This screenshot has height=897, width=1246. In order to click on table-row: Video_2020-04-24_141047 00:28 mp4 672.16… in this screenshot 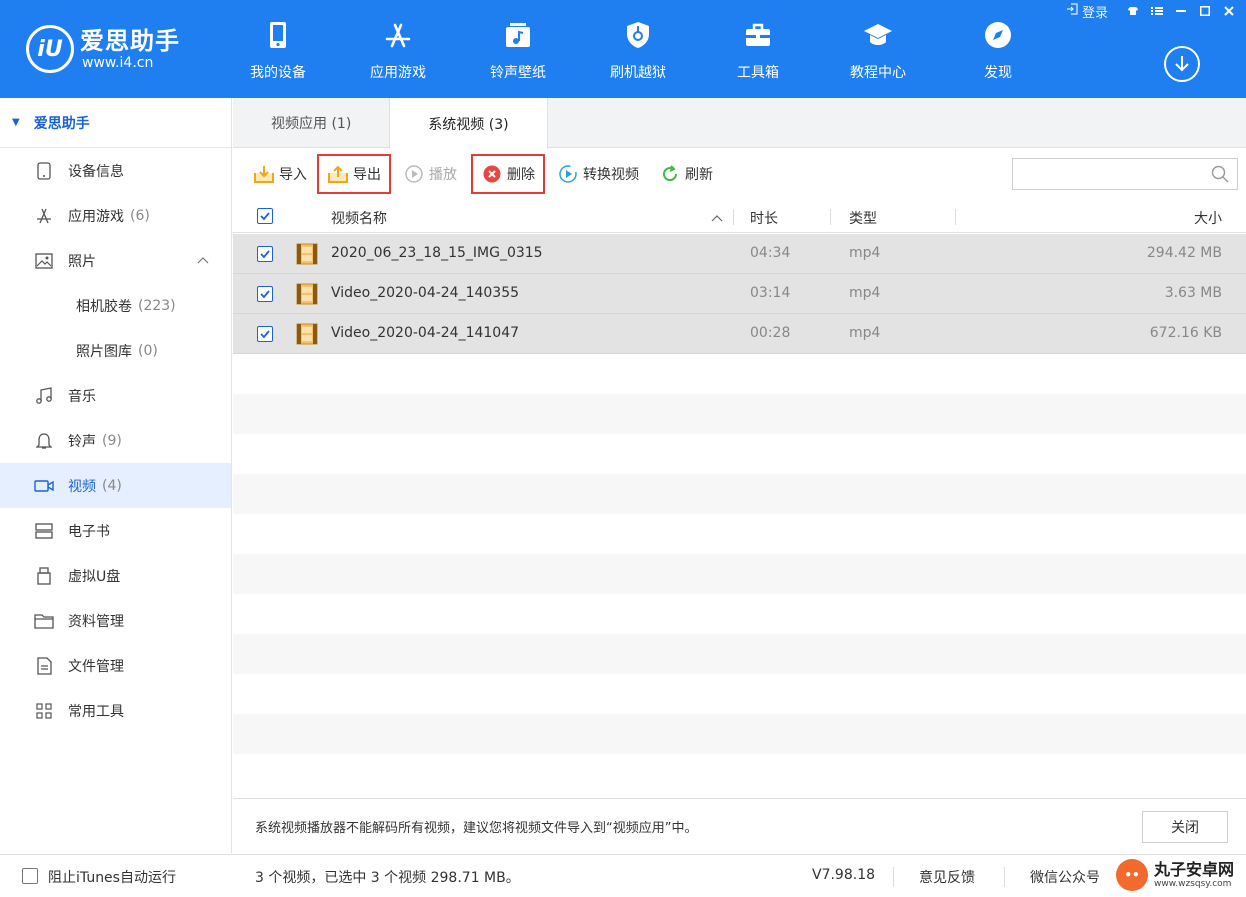, I will do `click(739, 334)`.